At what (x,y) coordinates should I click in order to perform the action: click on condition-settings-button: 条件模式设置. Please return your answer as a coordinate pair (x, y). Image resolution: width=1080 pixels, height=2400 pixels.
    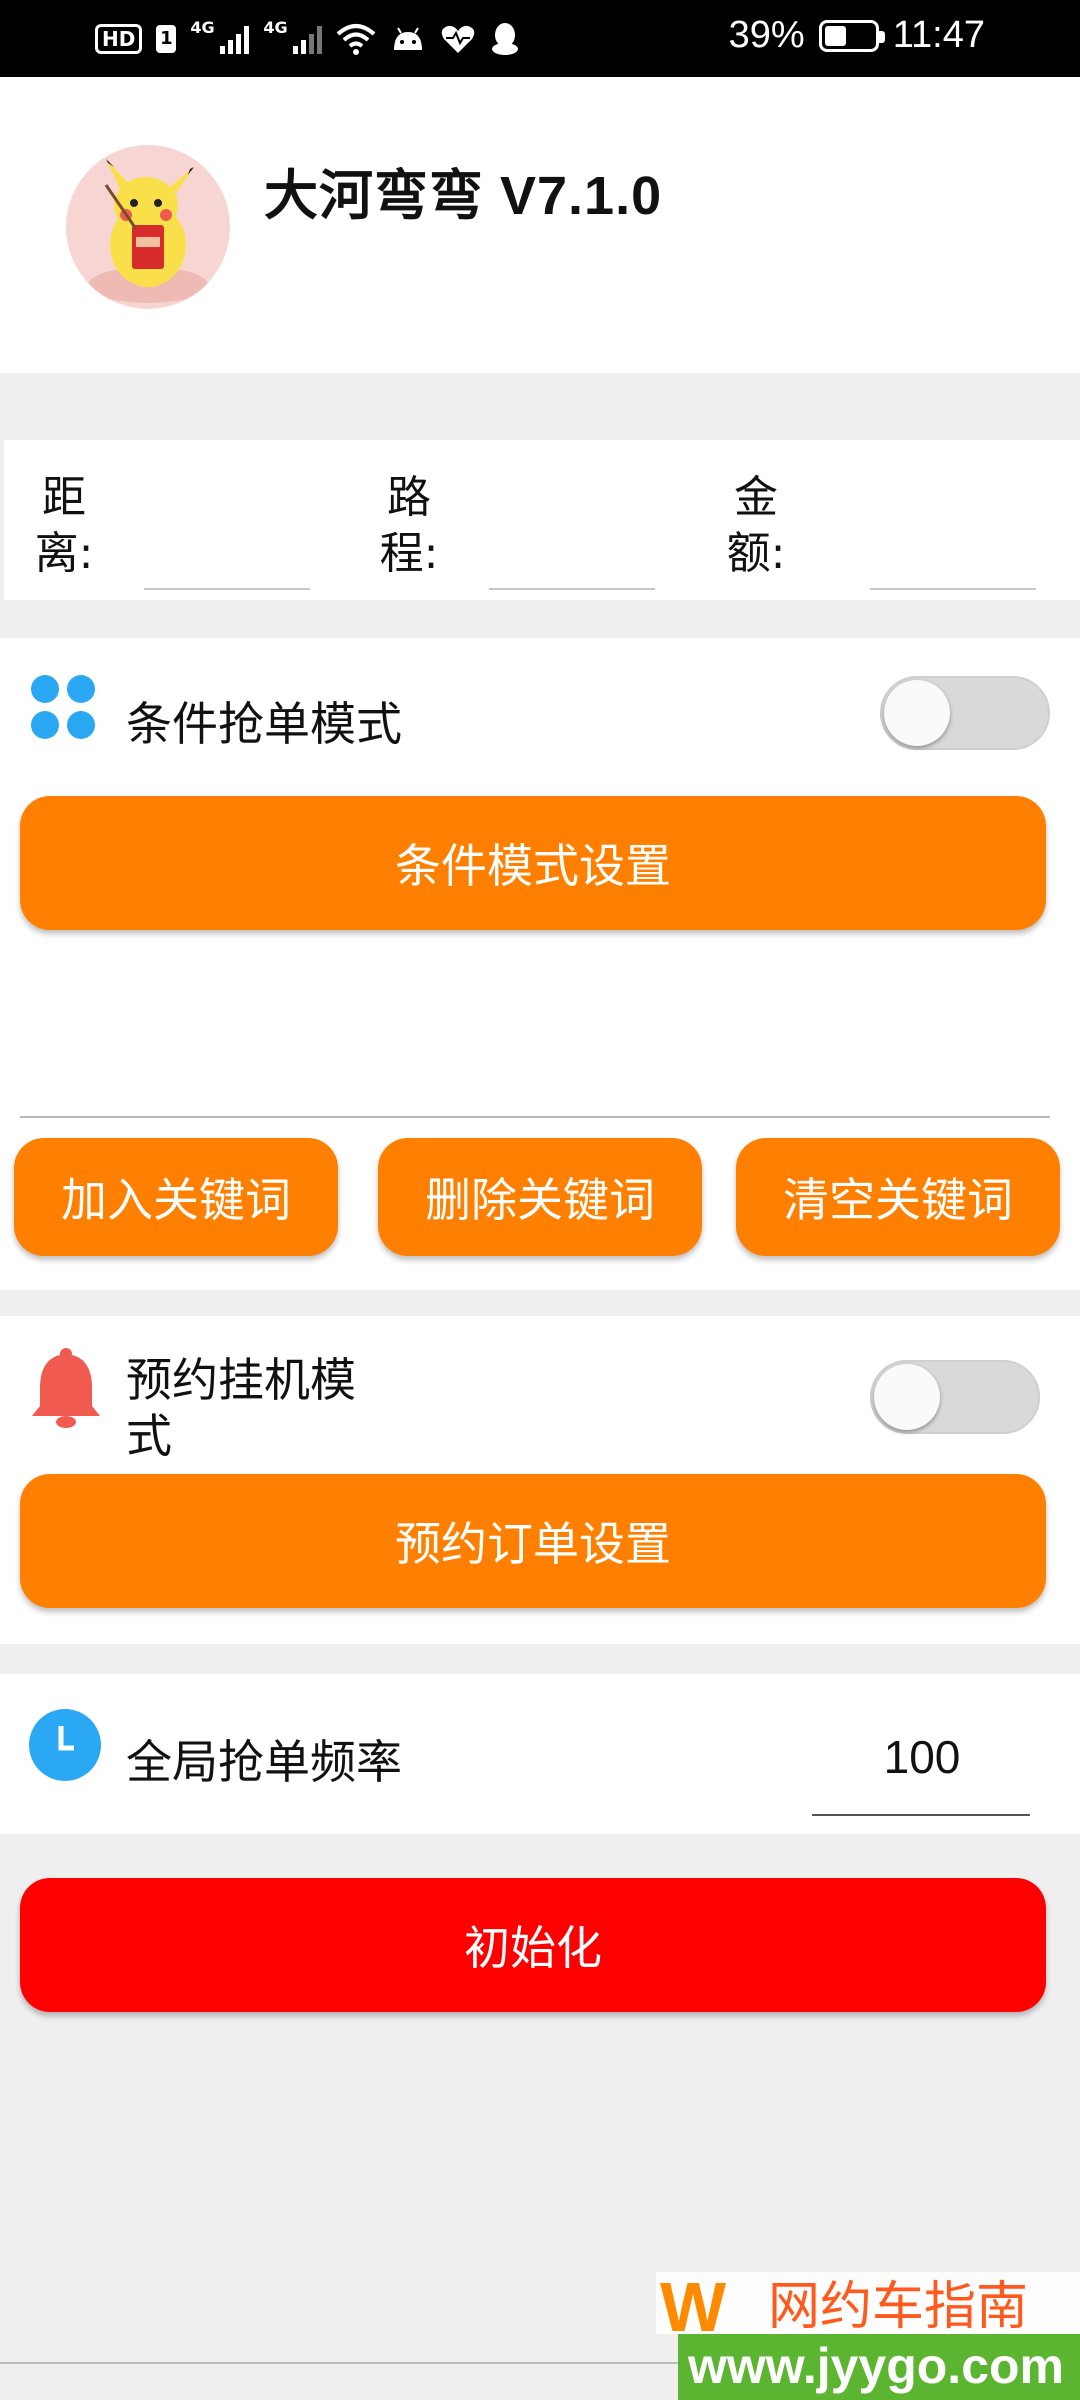
    Looking at the image, I should click on (533, 863).